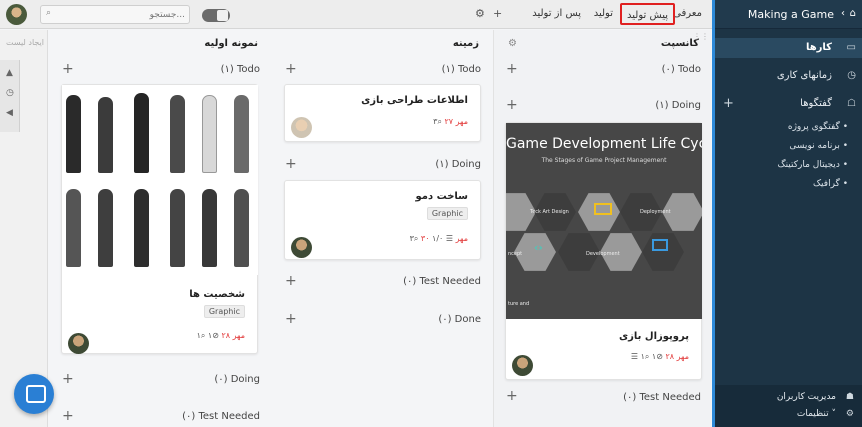  What do you see at coordinates (788, 104) in the screenshot?
I see `sidebar-item-conversations: گفتگوها ☖` at bounding box center [788, 104].